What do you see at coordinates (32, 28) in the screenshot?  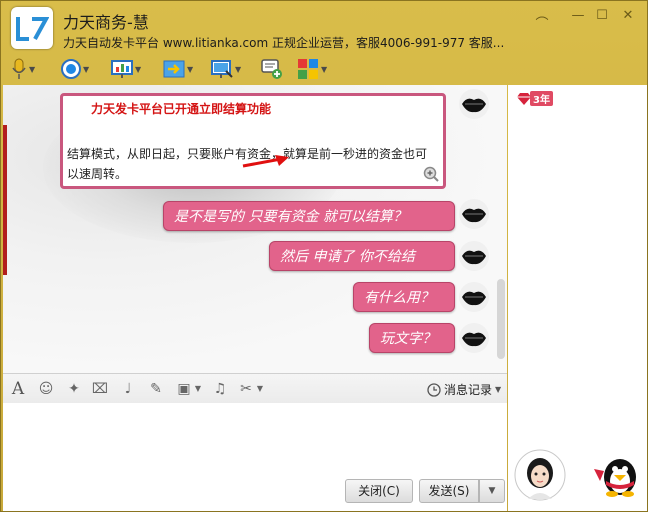 I see `app-logo-icon` at bounding box center [32, 28].